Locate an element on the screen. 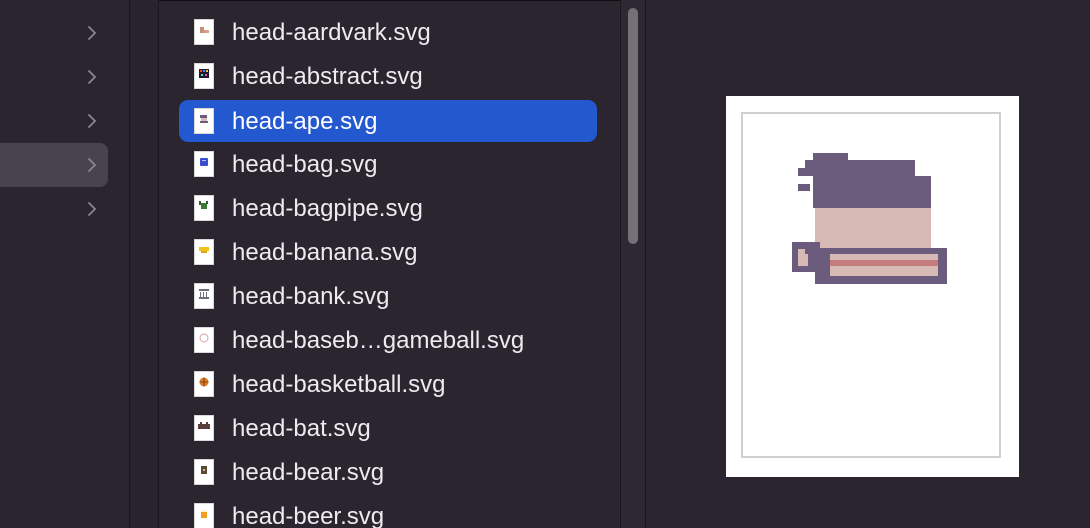 The image size is (1090, 528). file-row: head-beer.svg is located at coordinates (388, 511).